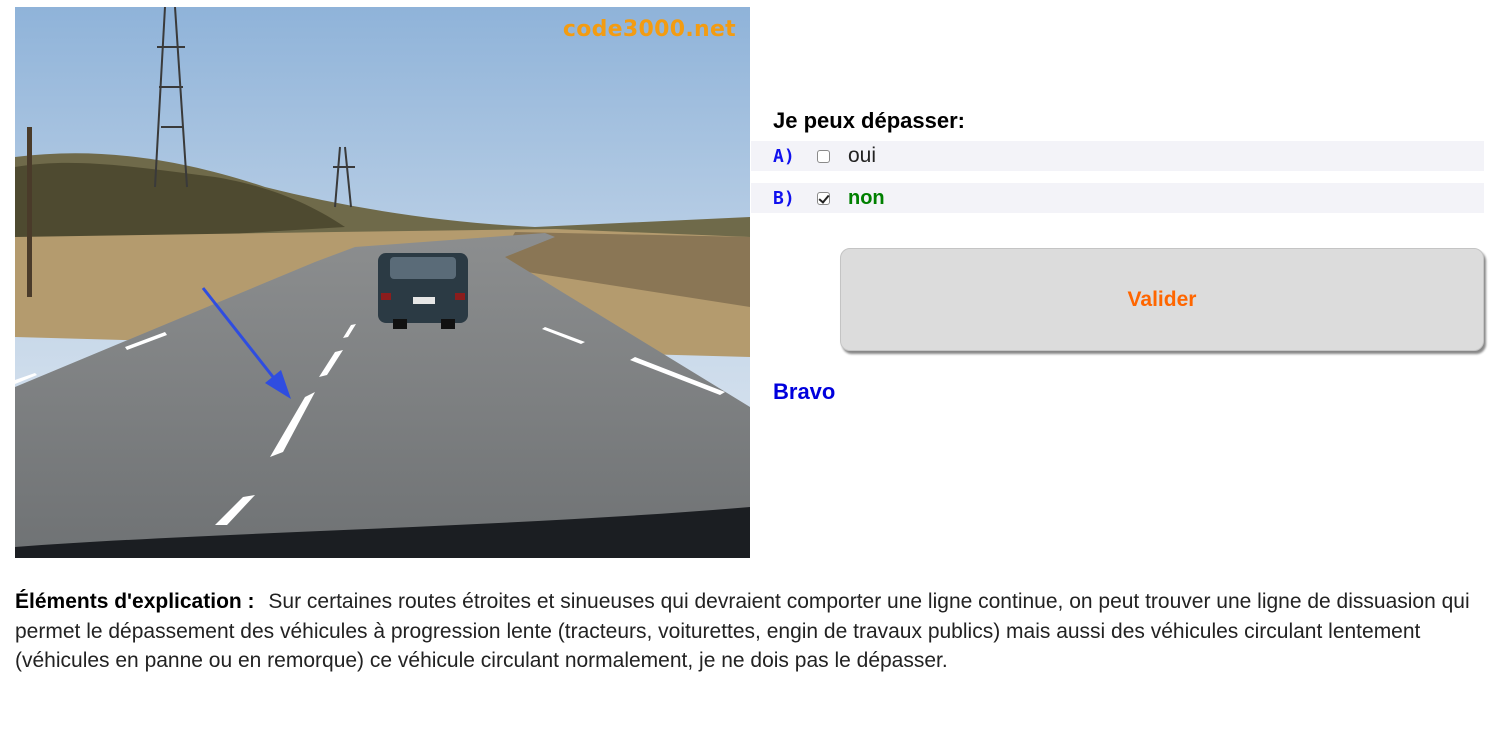 The width and height of the screenshot is (1502, 734). I want to click on car-ahead, so click(423, 291).